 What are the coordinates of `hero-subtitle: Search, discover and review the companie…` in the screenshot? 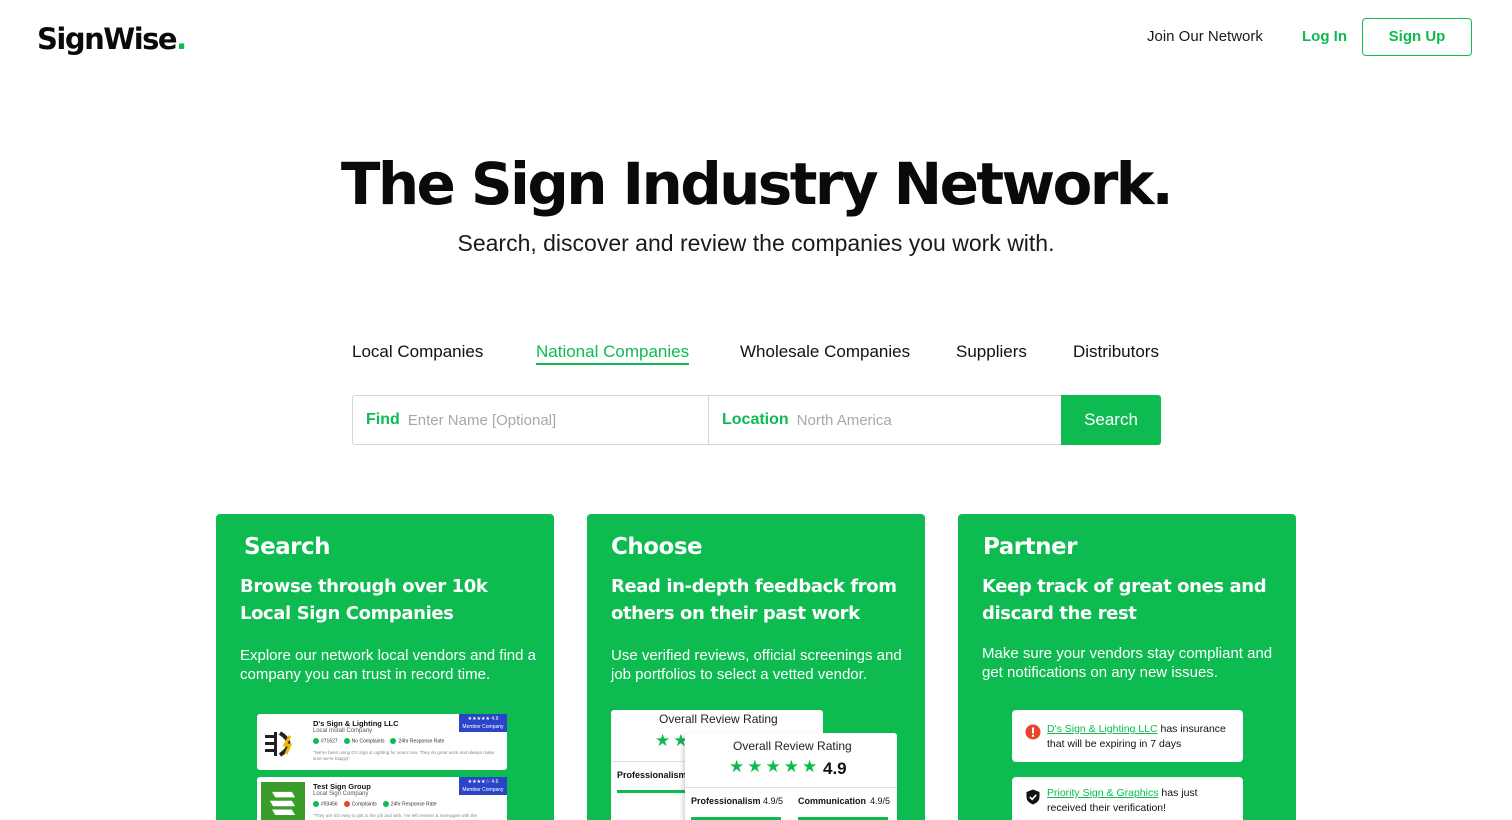 It's located at (756, 243).